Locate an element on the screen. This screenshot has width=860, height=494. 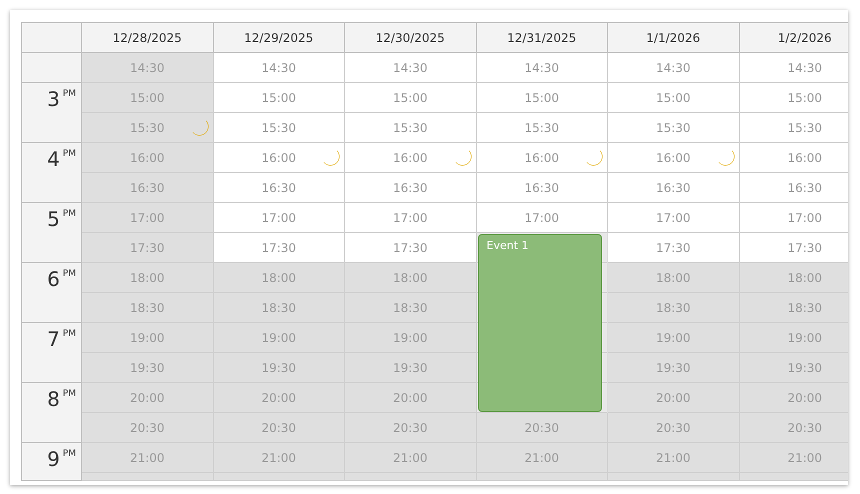
hour-label: 6 is located at coordinates (53, 279).